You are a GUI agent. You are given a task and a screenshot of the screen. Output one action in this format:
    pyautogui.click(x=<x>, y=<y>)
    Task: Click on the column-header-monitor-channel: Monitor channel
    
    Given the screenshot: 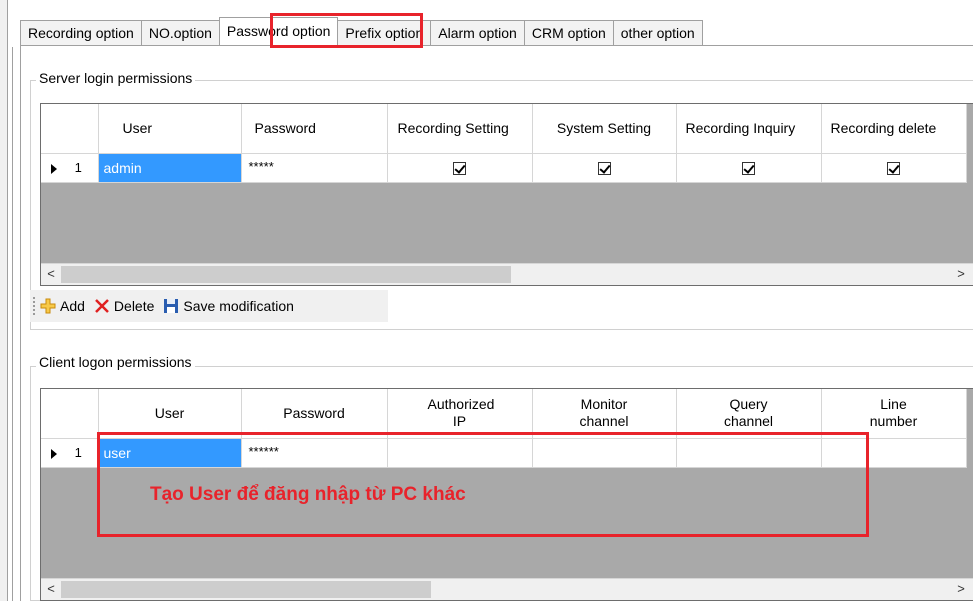 What is the action you would take?
    pyautogui.click(x=604, y=414)
    